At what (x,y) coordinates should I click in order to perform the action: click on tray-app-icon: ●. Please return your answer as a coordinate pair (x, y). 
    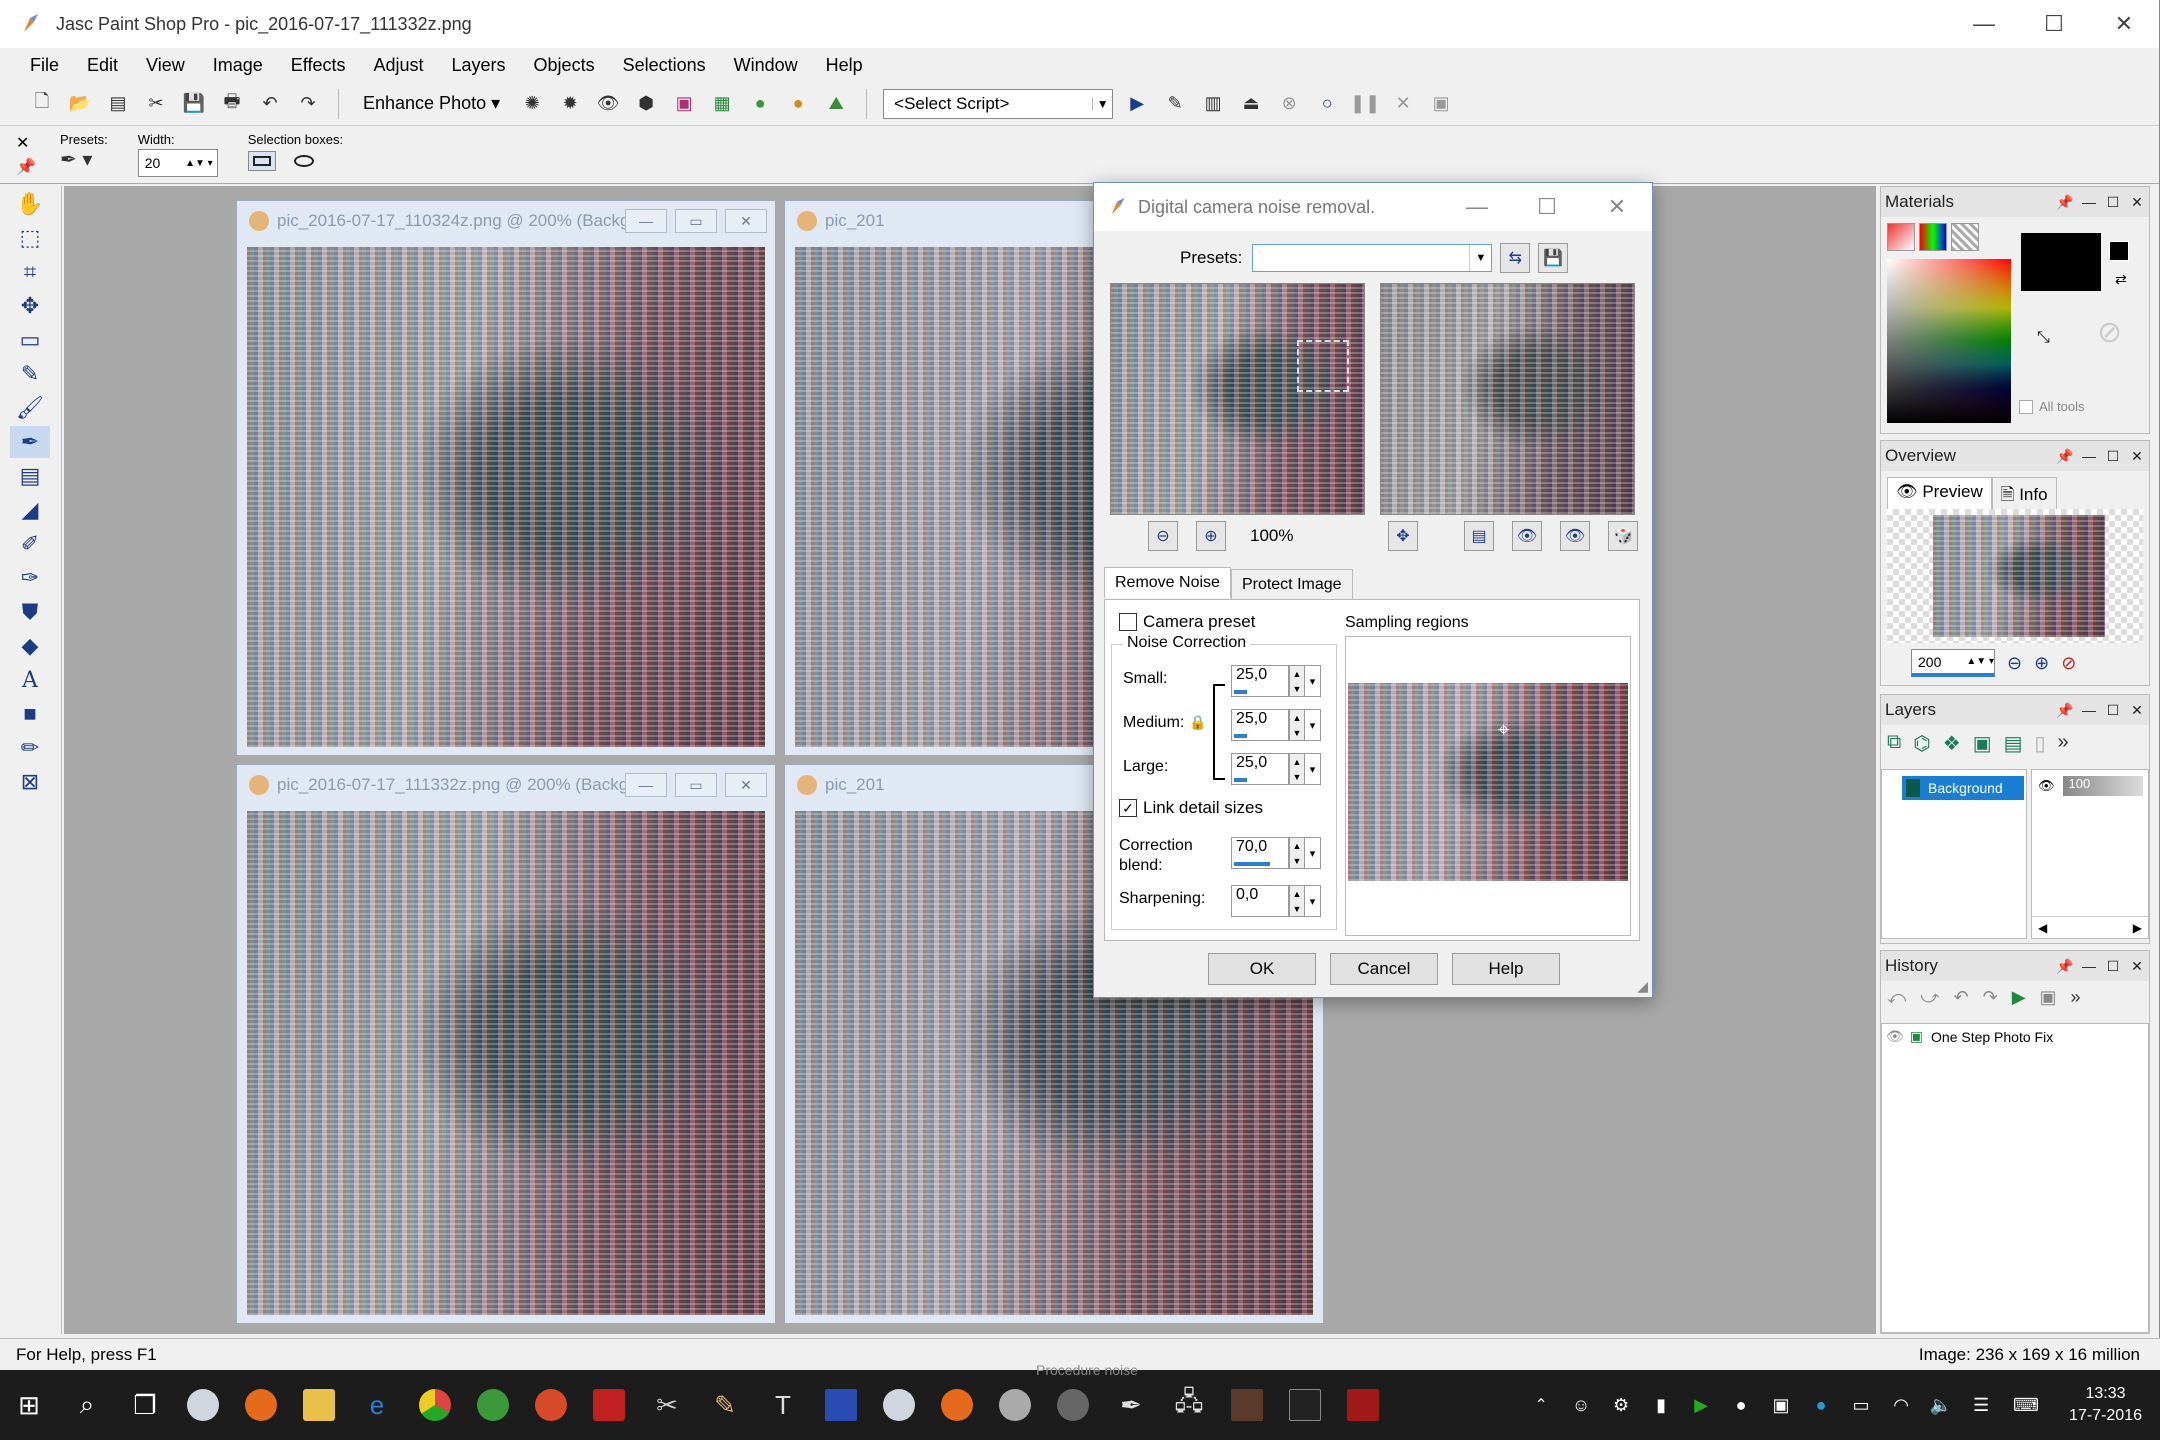
    Looking at the image, I should click on (1821, 1405).